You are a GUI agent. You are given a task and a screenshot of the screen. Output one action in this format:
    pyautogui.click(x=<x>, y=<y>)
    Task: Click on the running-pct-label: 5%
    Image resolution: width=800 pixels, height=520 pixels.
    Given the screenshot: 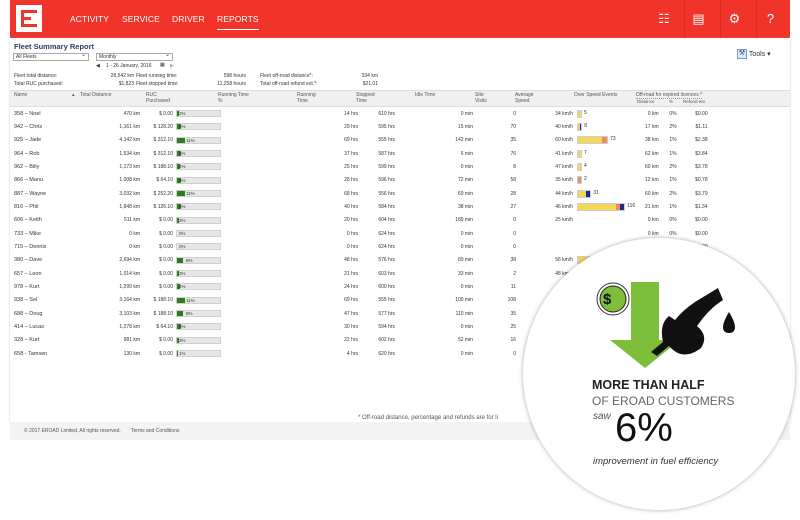 What is the action you would take?
    pyautogui.click(x=182, y=127)
    